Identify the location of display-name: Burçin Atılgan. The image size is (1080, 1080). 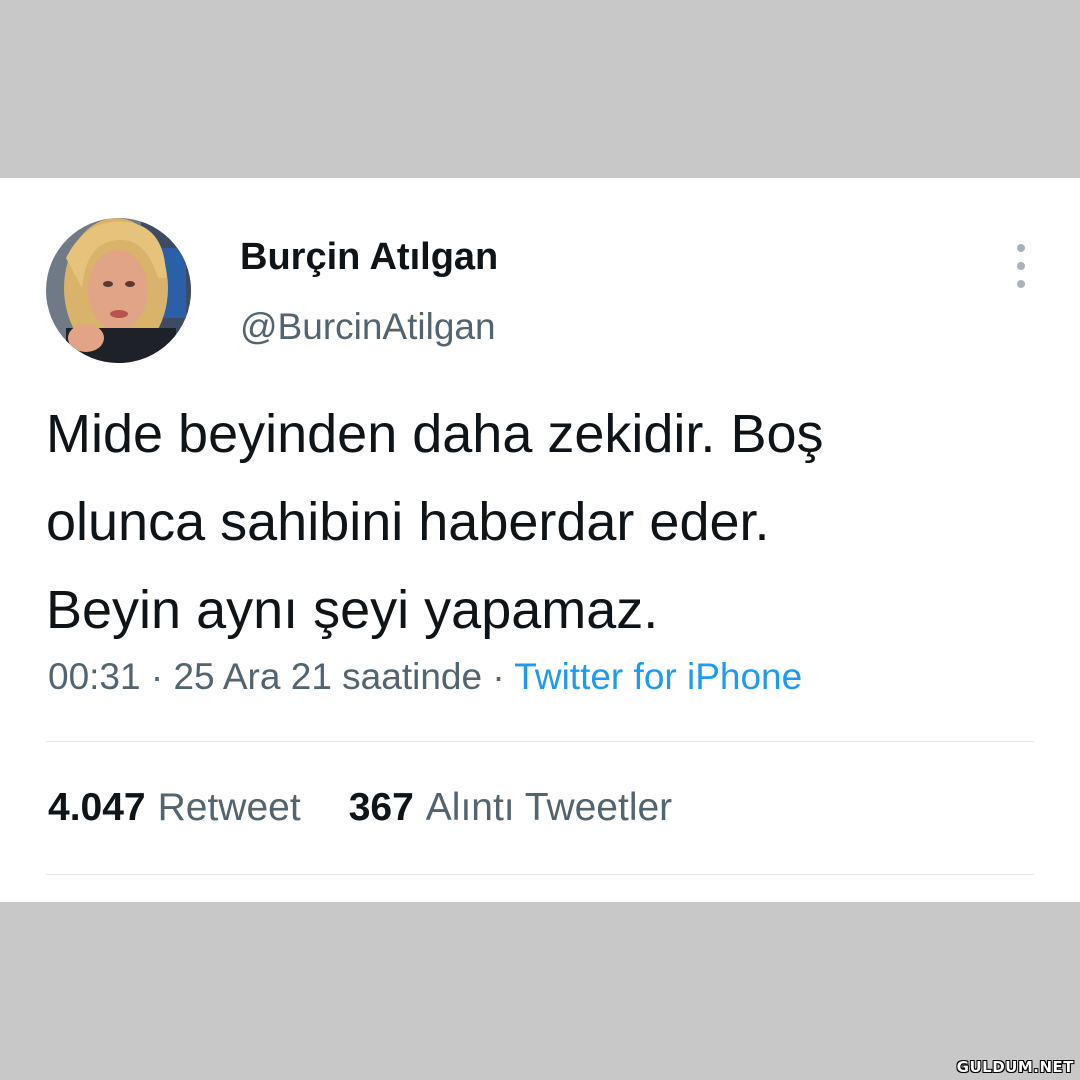
(369, 257).